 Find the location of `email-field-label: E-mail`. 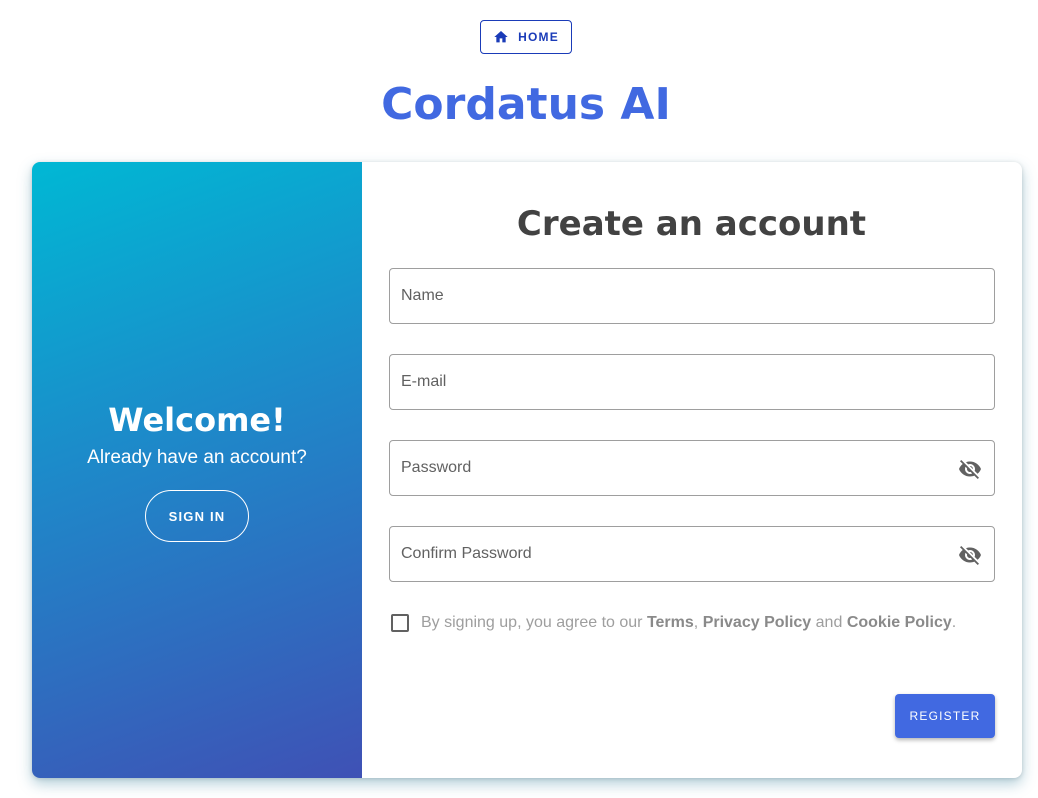

email-field-label: E-mail is located at coordinates (424, 381).